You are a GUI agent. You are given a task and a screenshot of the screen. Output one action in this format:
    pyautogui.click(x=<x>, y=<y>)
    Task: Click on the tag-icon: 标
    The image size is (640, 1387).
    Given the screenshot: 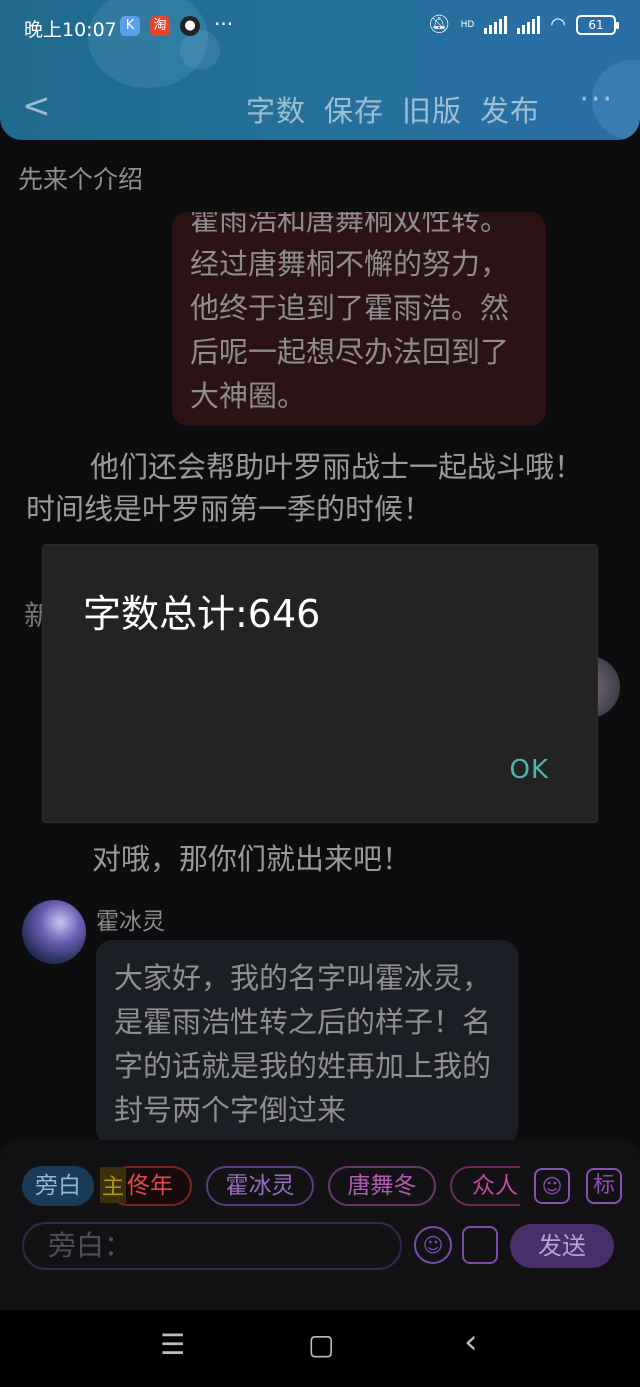 What is the action you would take?
    pyautogui.click(x=604, y=1186)
    